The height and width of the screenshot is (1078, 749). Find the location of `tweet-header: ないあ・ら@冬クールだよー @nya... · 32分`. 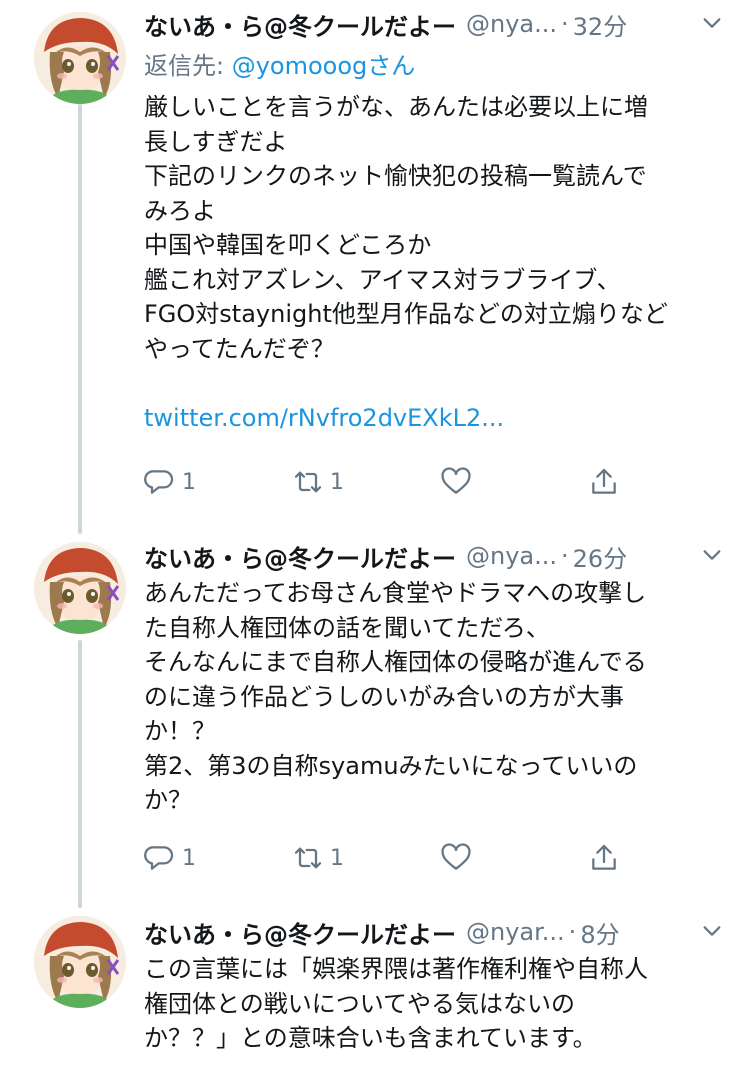

tweet-header: ないあ・ら@冬クールだよー @nya... · 32分 is located at coordinates (436, 24).